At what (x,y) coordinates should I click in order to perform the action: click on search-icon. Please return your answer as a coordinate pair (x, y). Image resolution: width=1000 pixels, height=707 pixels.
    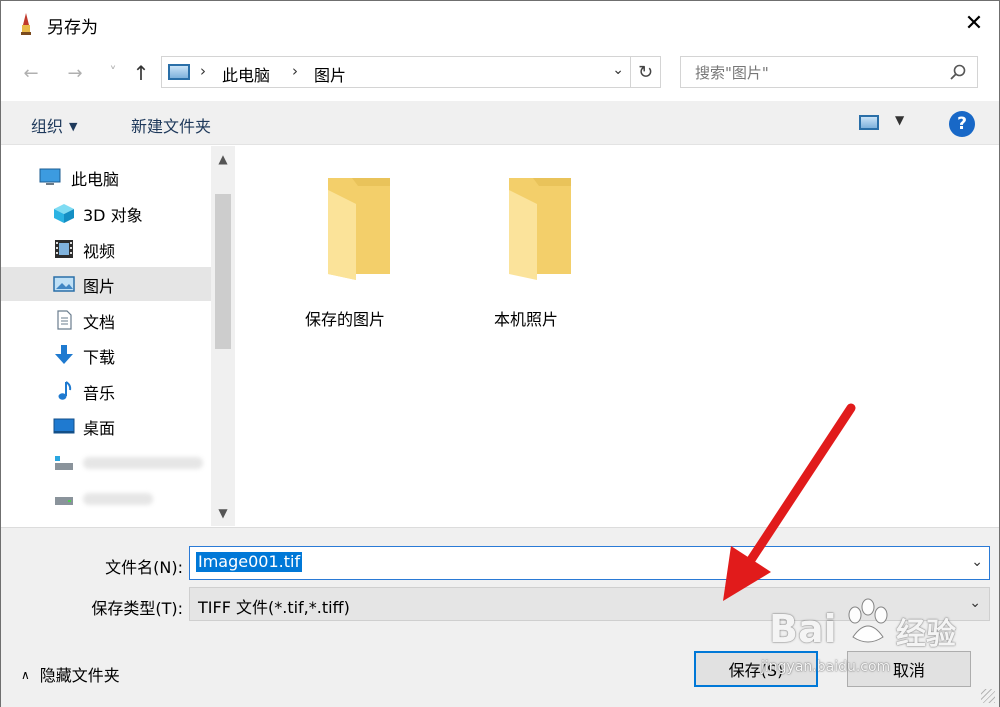
    Looking at the image, I should click on (958, 72).